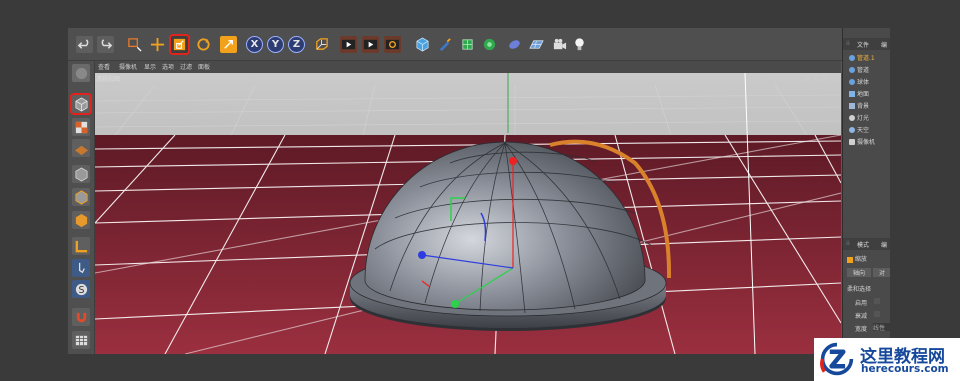 This screenshot has height=381, width=960. I want to click on enable-label: 启用, so click(861, 303).